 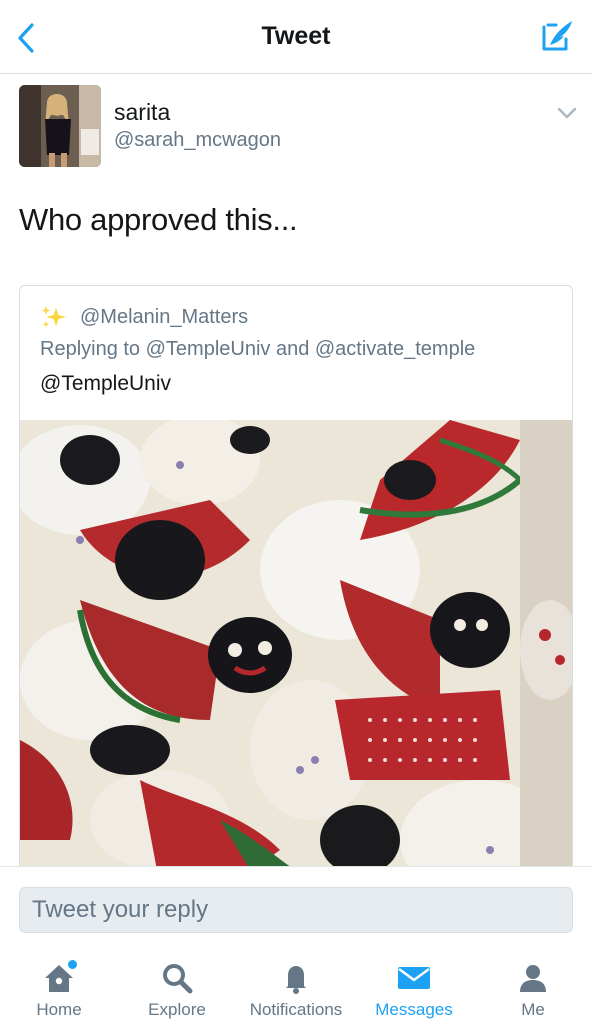 I want to click on avatar, so click(x=60, y=126).